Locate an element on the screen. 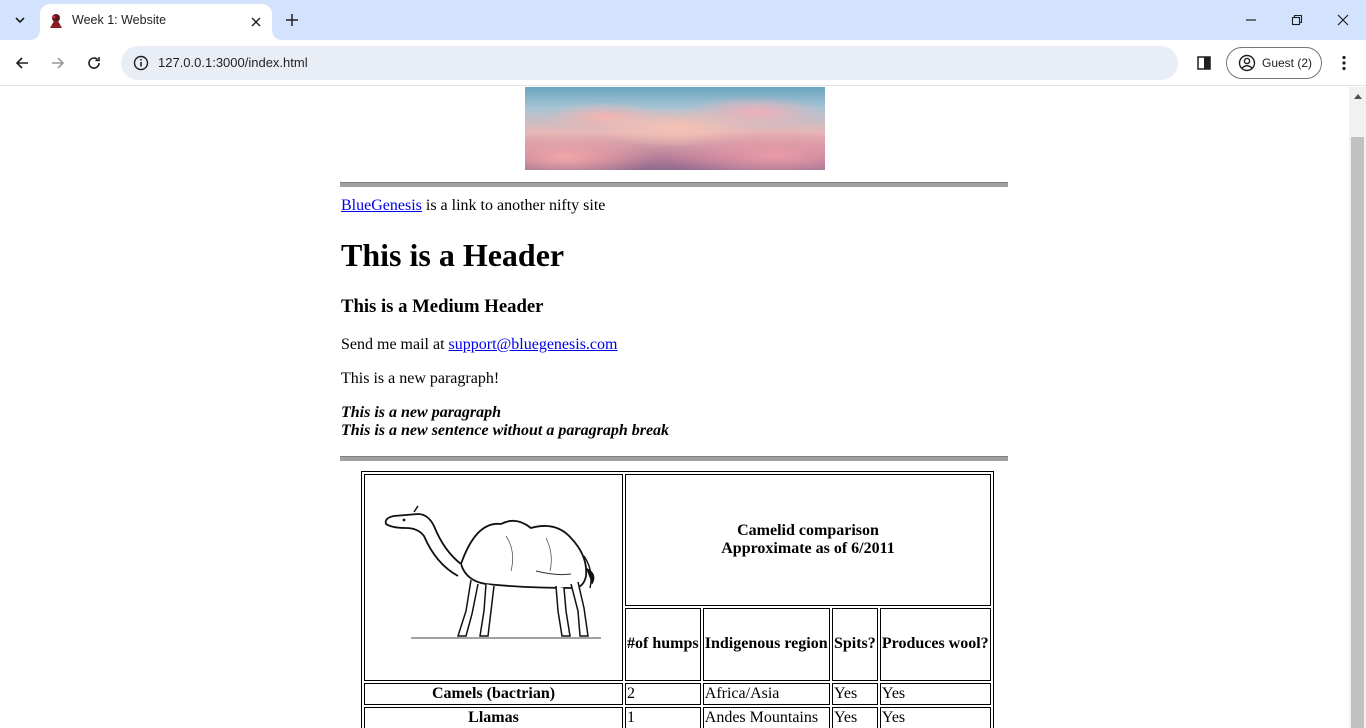  plus-icon is located at coordinates (292, 20).